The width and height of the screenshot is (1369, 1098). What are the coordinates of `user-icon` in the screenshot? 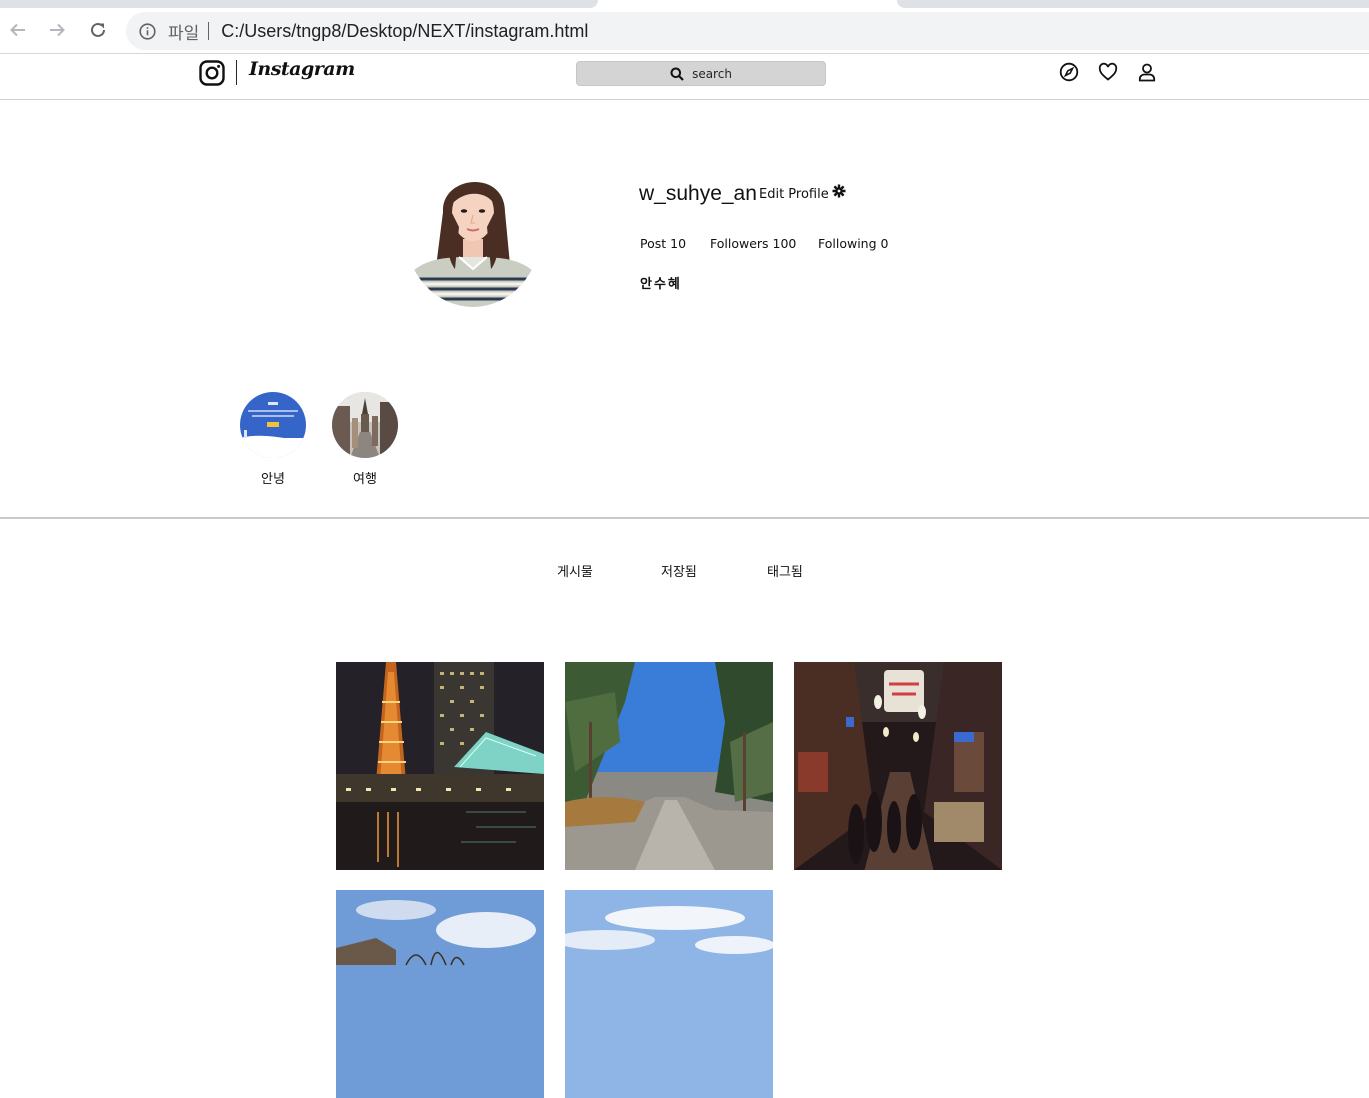 It's located at (1147, 72).